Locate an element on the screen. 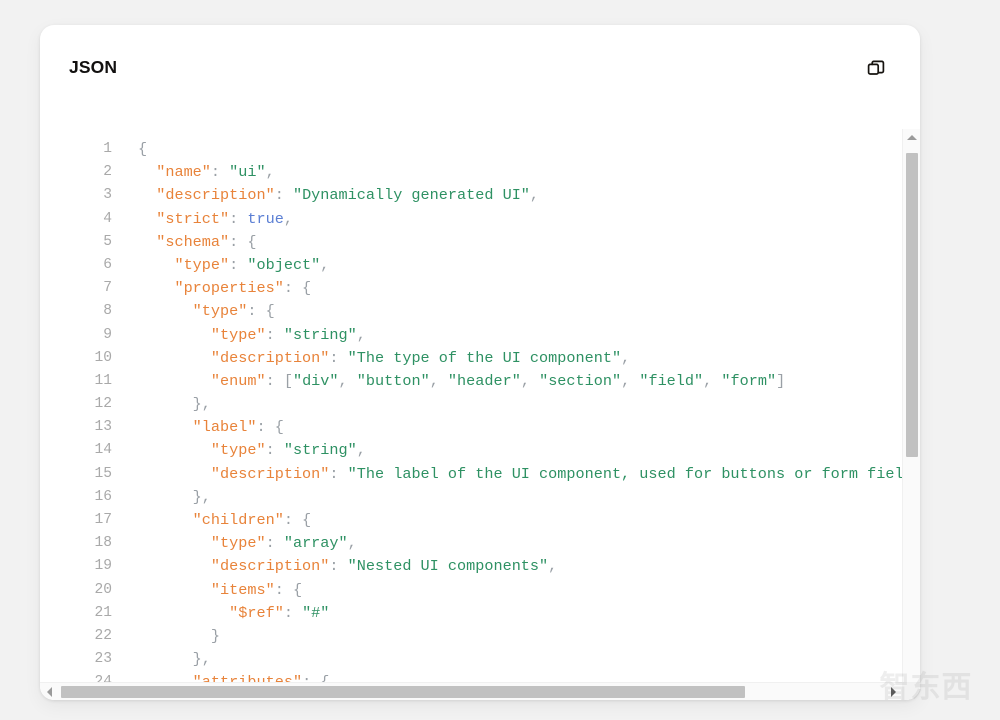  code-line-content: "$ref": "#" is located at coordinates (220, 613).